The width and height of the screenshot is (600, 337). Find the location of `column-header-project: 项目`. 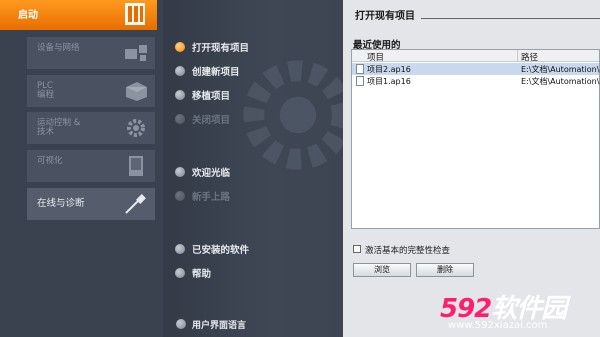

column-header-project: 项目 is located at coordinates (375, 57).